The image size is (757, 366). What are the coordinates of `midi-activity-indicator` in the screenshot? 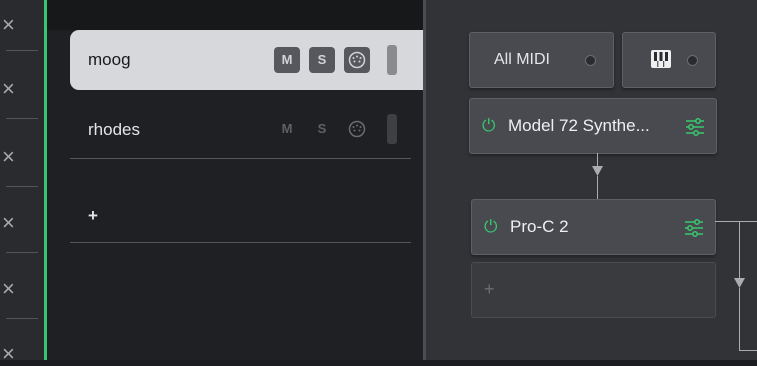 It's located at (590, 60).